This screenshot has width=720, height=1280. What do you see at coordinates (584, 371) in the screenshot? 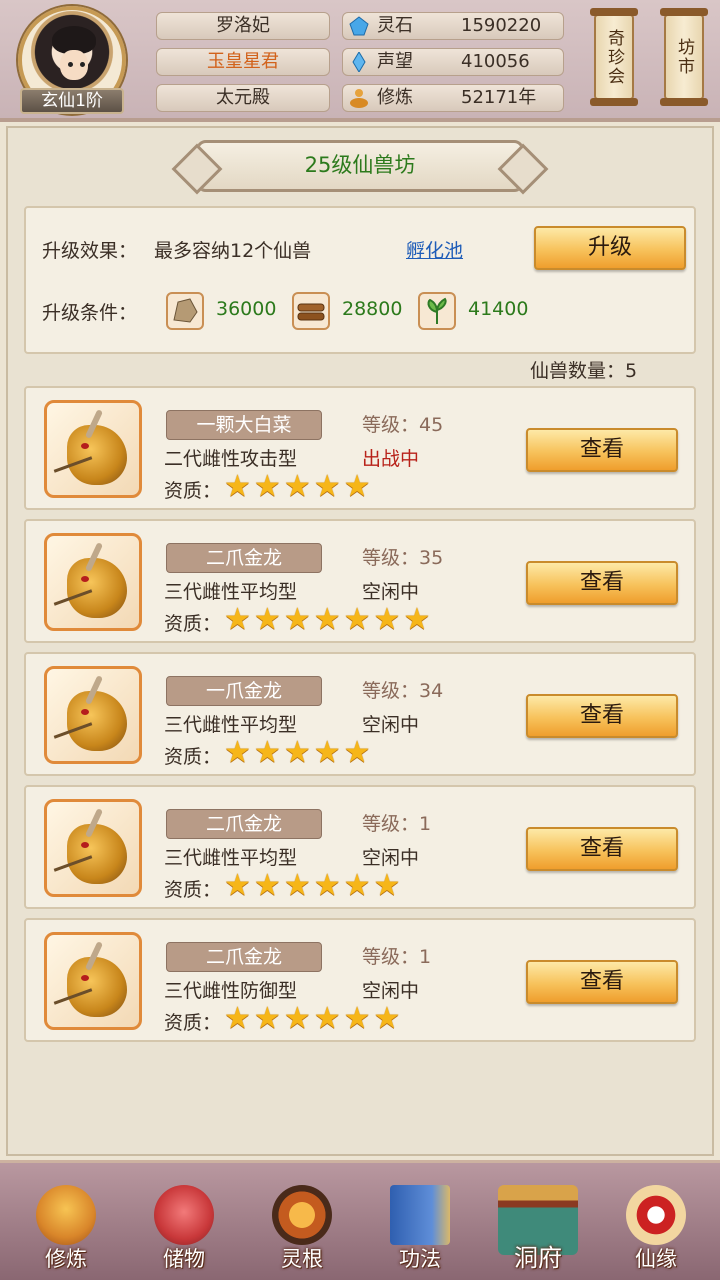
I see `beast-count: 仙兽数量：5` at bounding box center [584, 371].